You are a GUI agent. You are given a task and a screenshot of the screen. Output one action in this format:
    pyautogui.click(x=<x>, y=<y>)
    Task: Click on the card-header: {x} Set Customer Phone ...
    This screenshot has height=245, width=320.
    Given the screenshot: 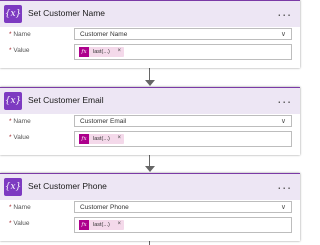 What is the action you would take?
    pyautogui.click(x=150, y=186)
    